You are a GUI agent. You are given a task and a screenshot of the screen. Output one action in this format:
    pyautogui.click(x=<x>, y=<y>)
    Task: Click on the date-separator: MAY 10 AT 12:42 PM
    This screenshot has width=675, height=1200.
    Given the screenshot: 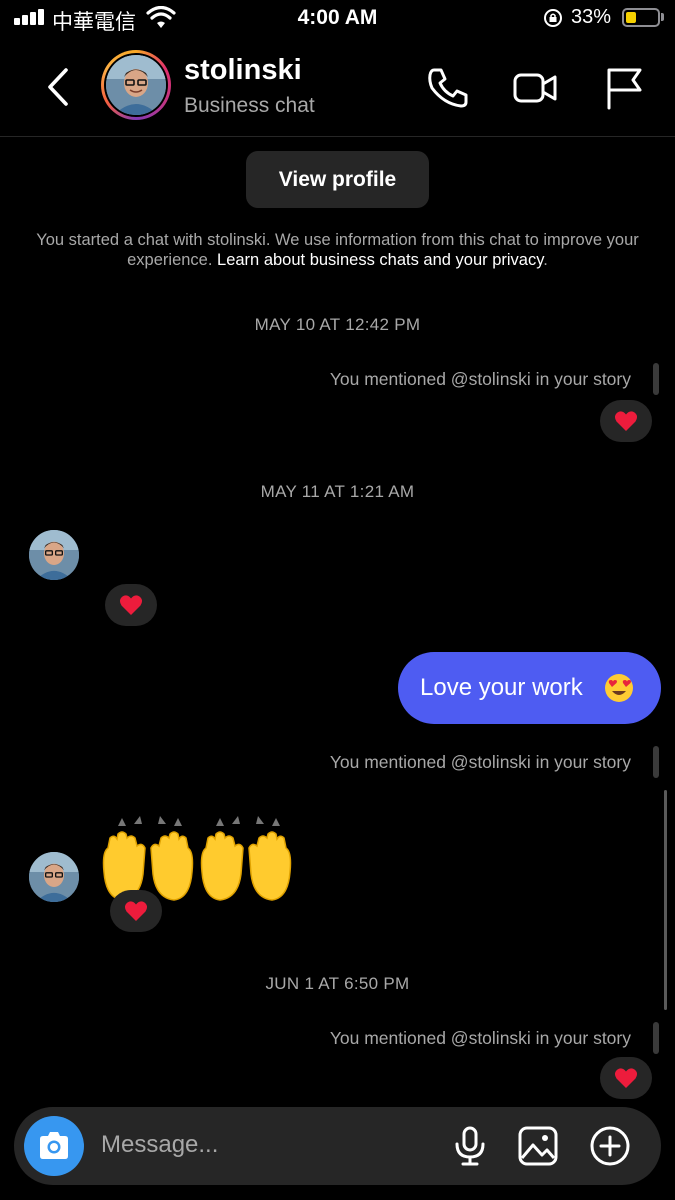 What is the action you would take?
    pyautogui.click(x=337, y=324)
    